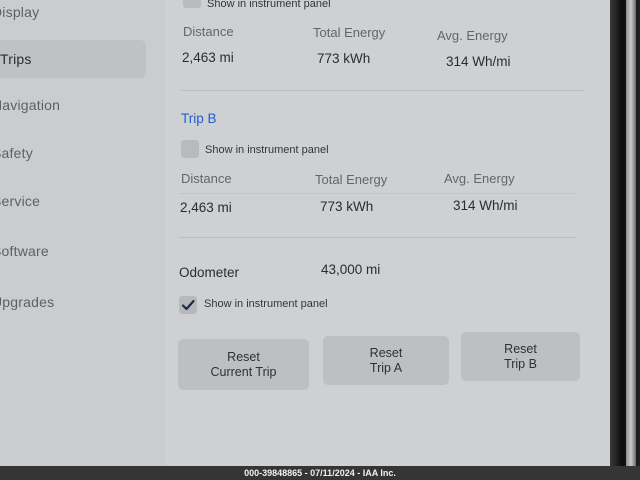 The width and height of the screenshot is (640, 480). What do you see at coordinates (16, 153) in the screenshot?
I see `sidebar-item-safety: Safety` at bounding box center [16, 153].